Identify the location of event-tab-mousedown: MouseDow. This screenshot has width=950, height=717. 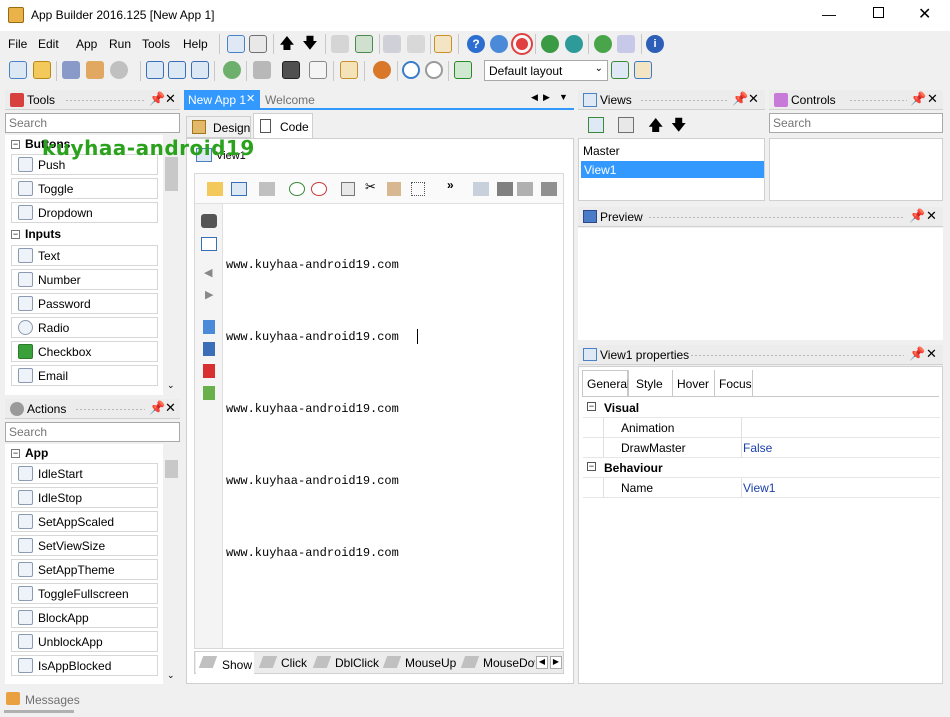
(497, 663).